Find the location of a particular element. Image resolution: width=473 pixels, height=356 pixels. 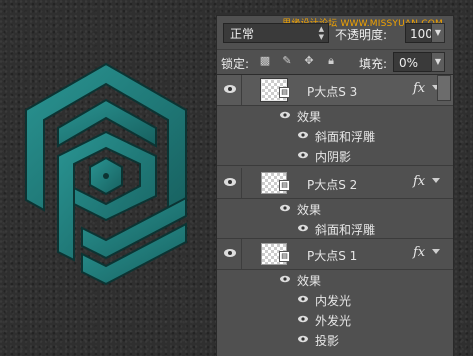

blend-mode-value: 正常 is located at coordinates (242, 34).